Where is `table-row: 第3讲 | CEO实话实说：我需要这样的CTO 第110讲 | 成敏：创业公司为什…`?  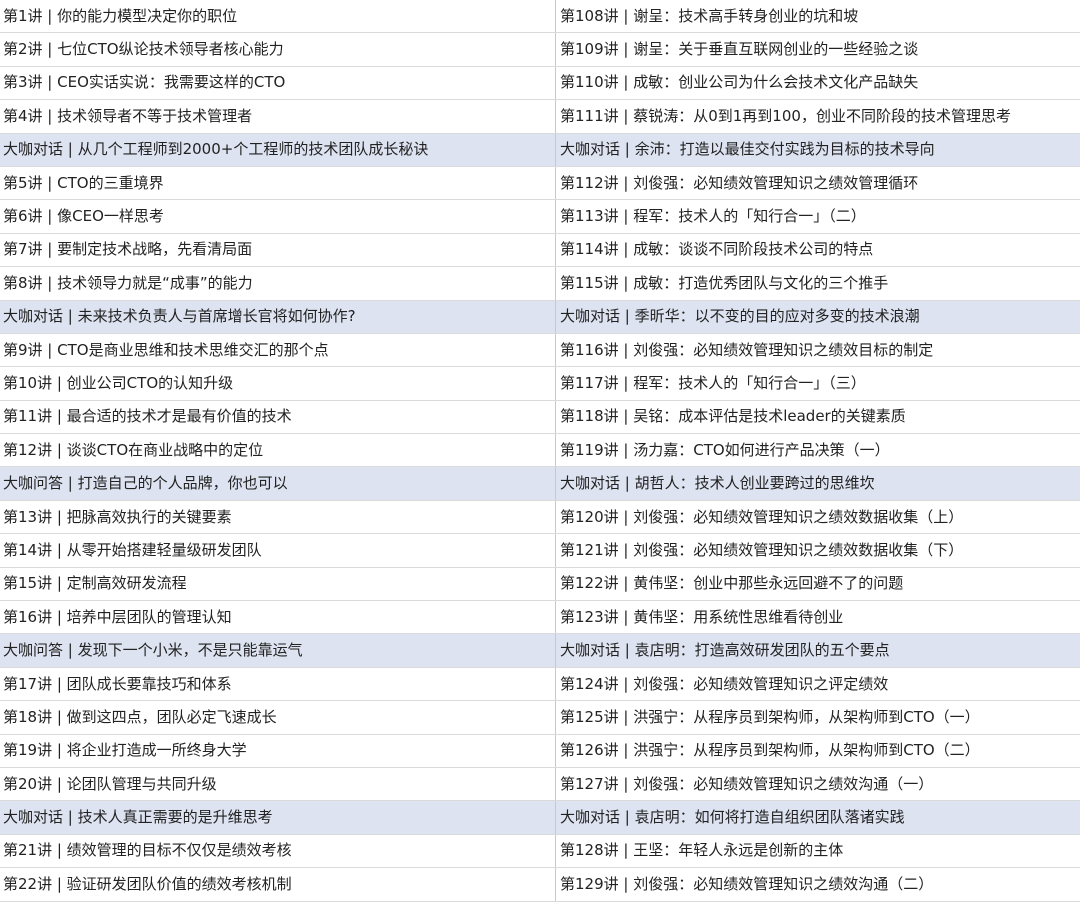 table-row: 第3讲 | CEO实话实说：我需要这样的CTO 第110讲 | 成敏：创业公司为什… is located at coordinates (540, 83).